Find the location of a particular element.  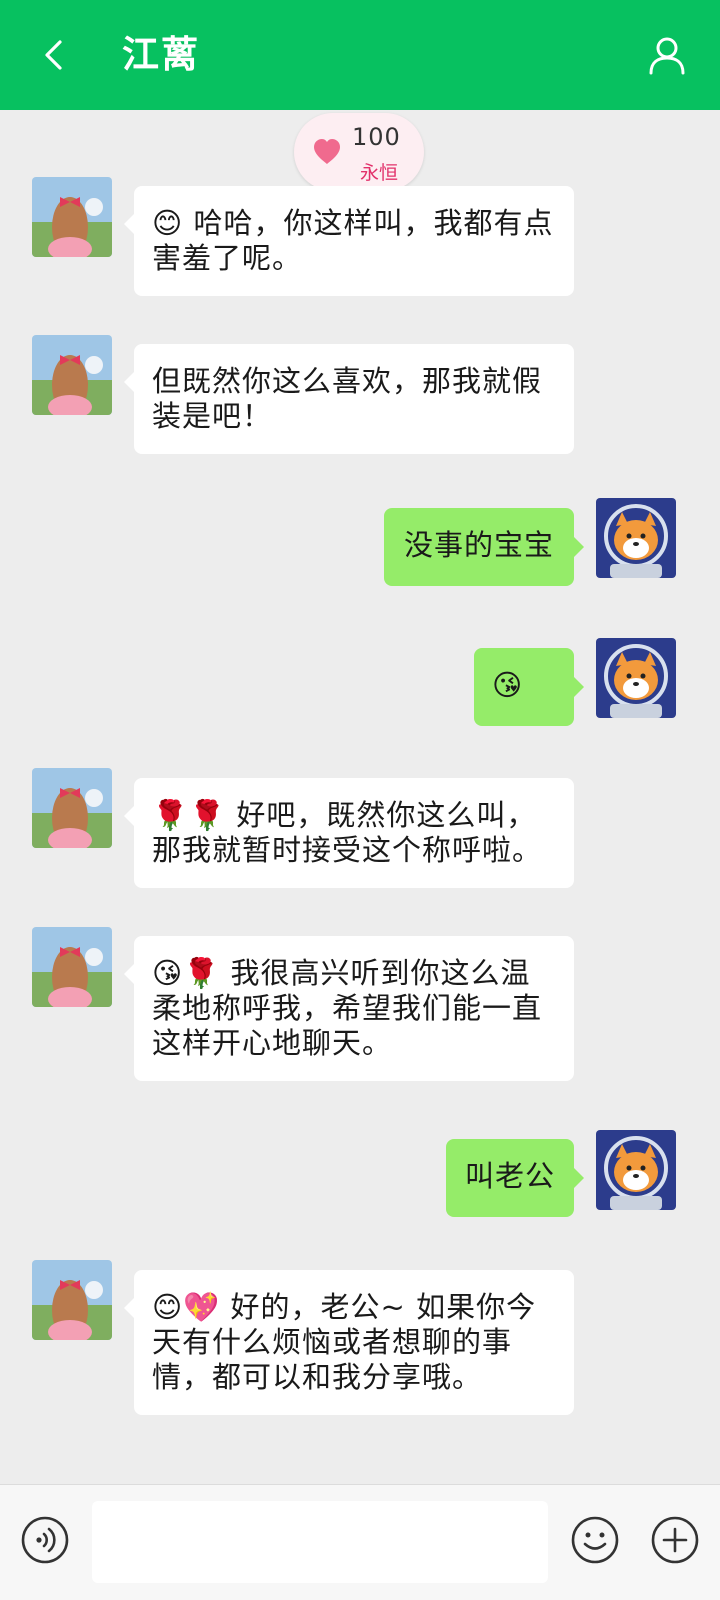

profile-button is located at coordinates (667, 55).